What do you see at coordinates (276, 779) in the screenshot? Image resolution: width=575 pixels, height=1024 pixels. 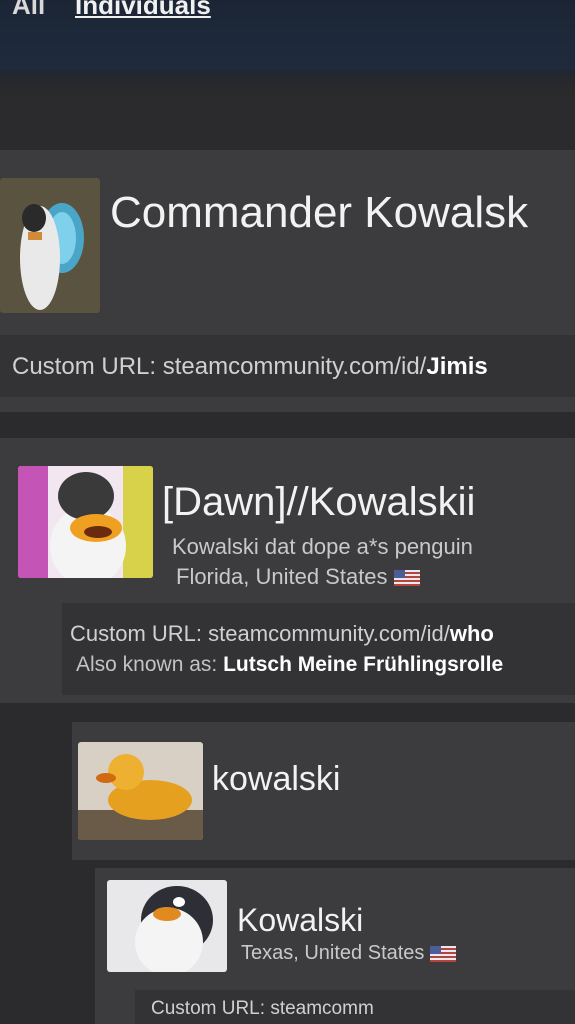 I see `result-name: kowalski` at bounding box center [276, 779].